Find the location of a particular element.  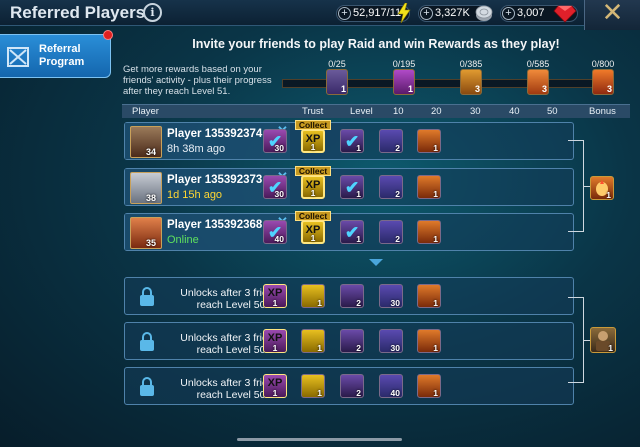

milestone-chest-5: 0/800 3 is located at coordinates (603, 77).